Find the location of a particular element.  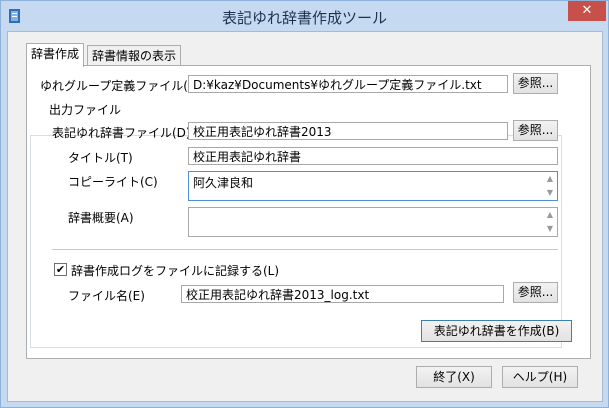

copyright-text: 阿久津良和 is located at coordinates (223, 183).